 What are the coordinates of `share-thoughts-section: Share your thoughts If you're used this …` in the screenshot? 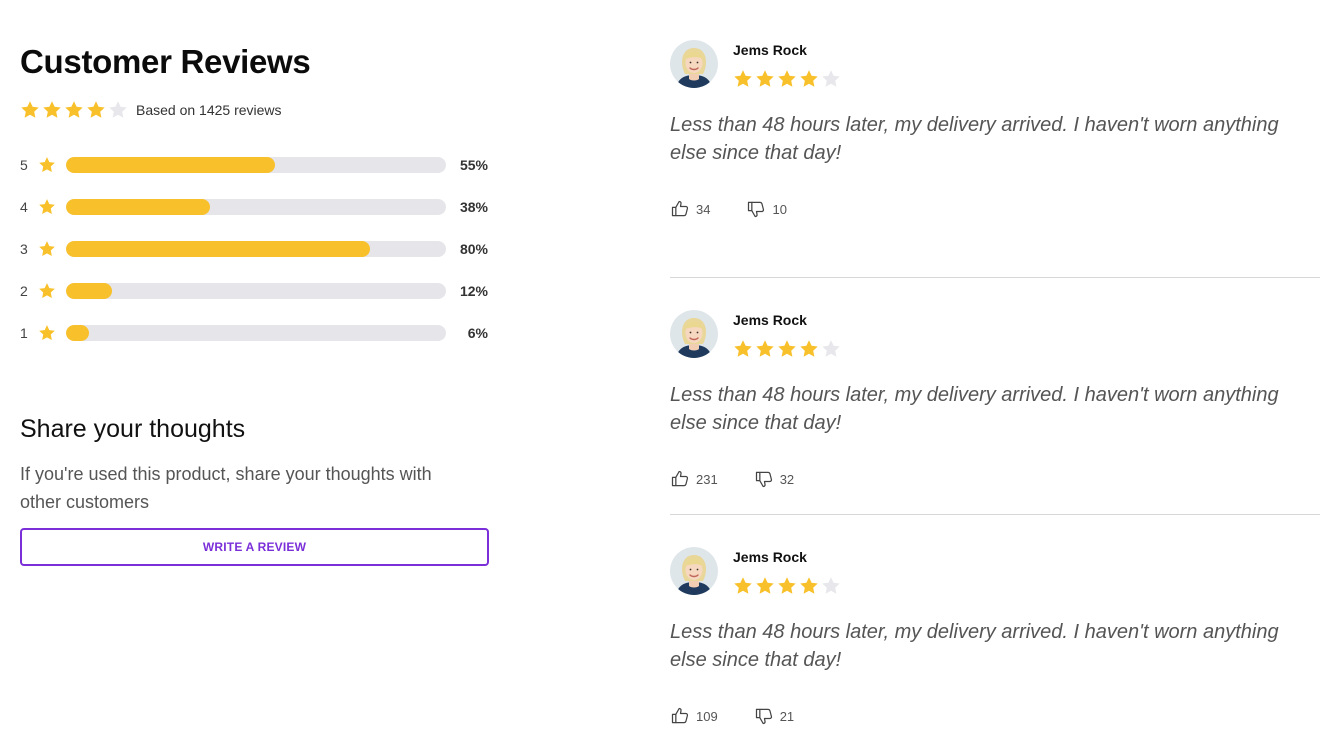 It's located at (255, 489).